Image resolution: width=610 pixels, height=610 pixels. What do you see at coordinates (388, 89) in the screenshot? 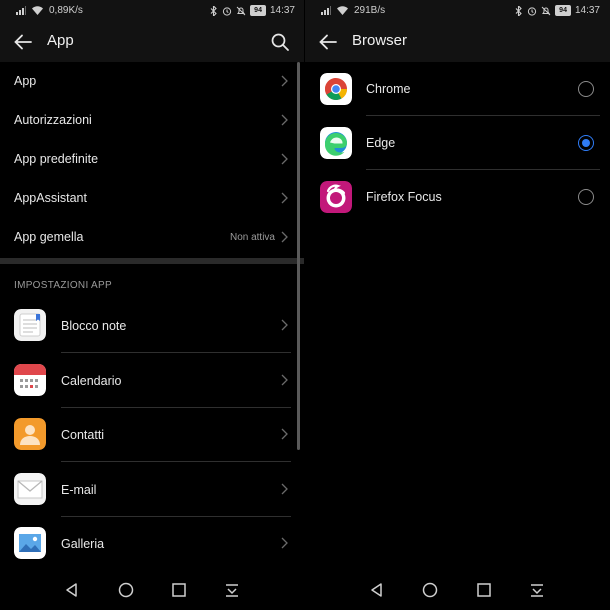
I see `browser-option-label: Chrome` at bounding box center [388, 89].